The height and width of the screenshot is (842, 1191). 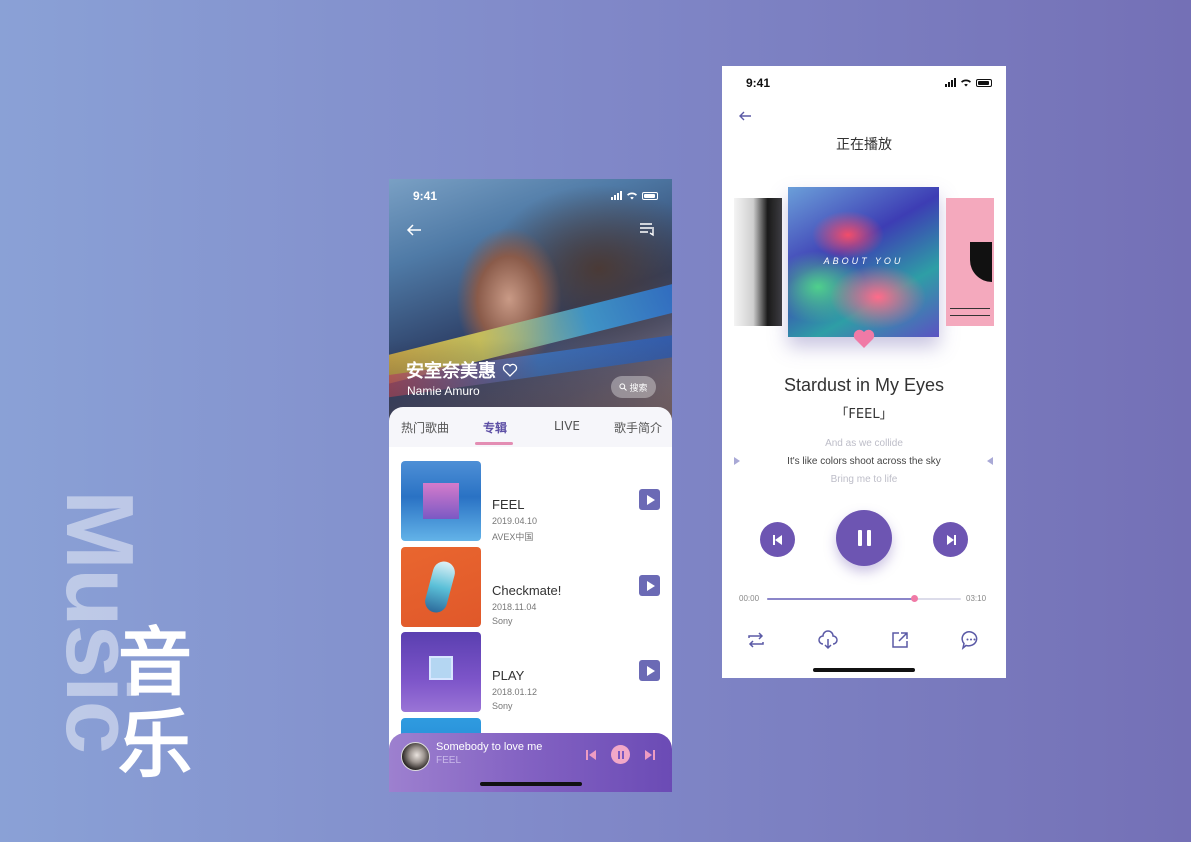 What do you see at coordinates (990, 461) in the screenshot?
I see `lyric-marker-right-icon` at bounding box center [990, 461].